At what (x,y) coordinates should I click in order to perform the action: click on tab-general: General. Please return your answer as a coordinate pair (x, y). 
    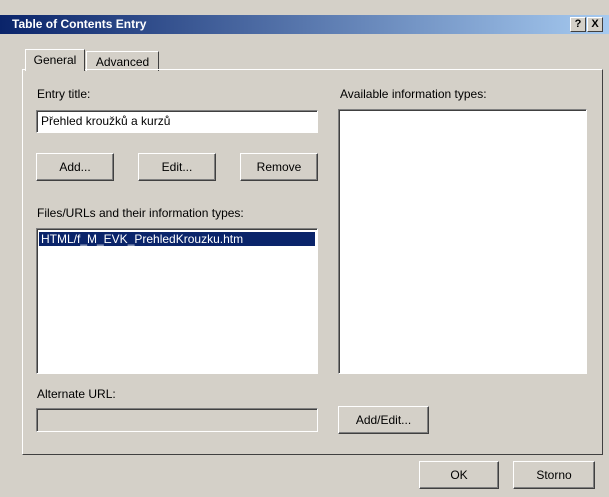
    Looking at the image, I should click on (55, 60).